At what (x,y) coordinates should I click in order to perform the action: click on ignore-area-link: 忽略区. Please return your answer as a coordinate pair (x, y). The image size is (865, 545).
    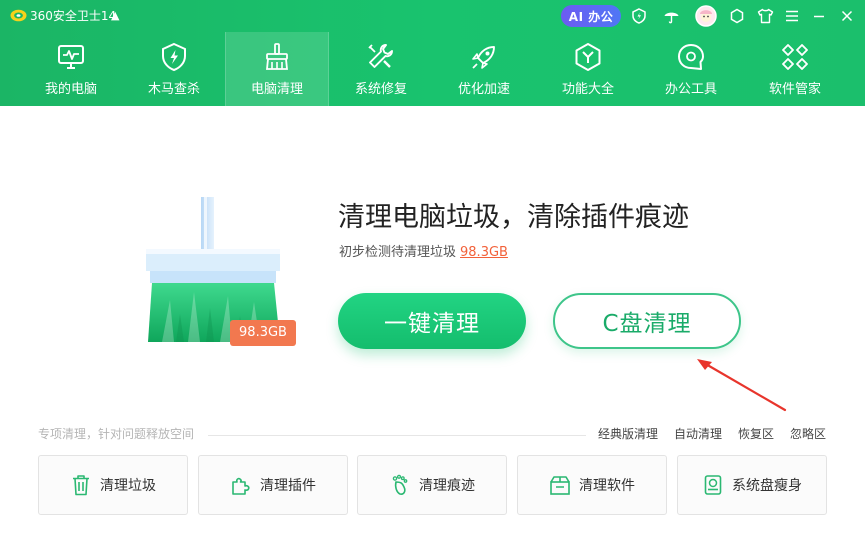
    Looking at the image, I should click on (808, 434).